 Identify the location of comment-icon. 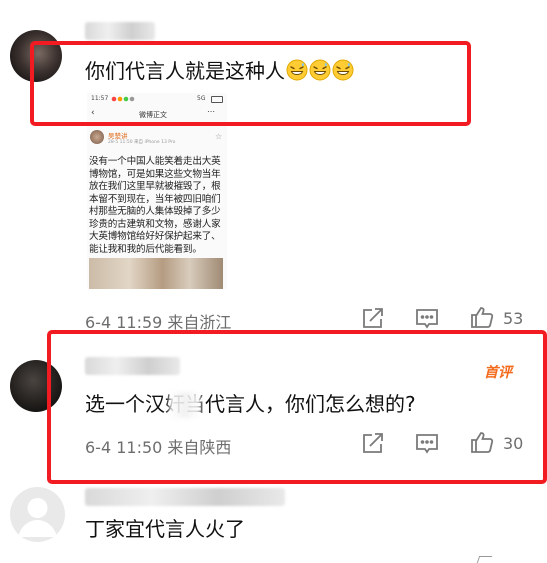
(427, 319).